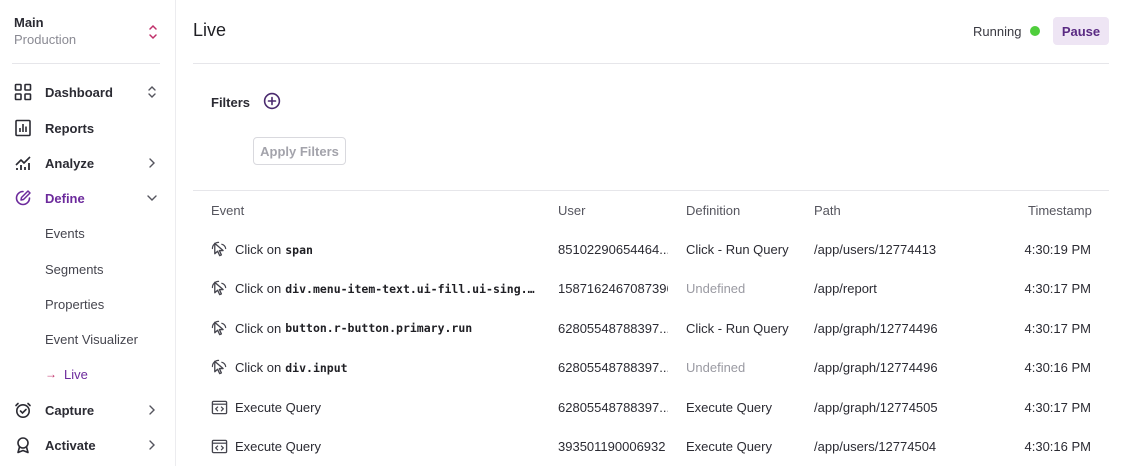  I want to click on filters-divider, so click(651, 190).